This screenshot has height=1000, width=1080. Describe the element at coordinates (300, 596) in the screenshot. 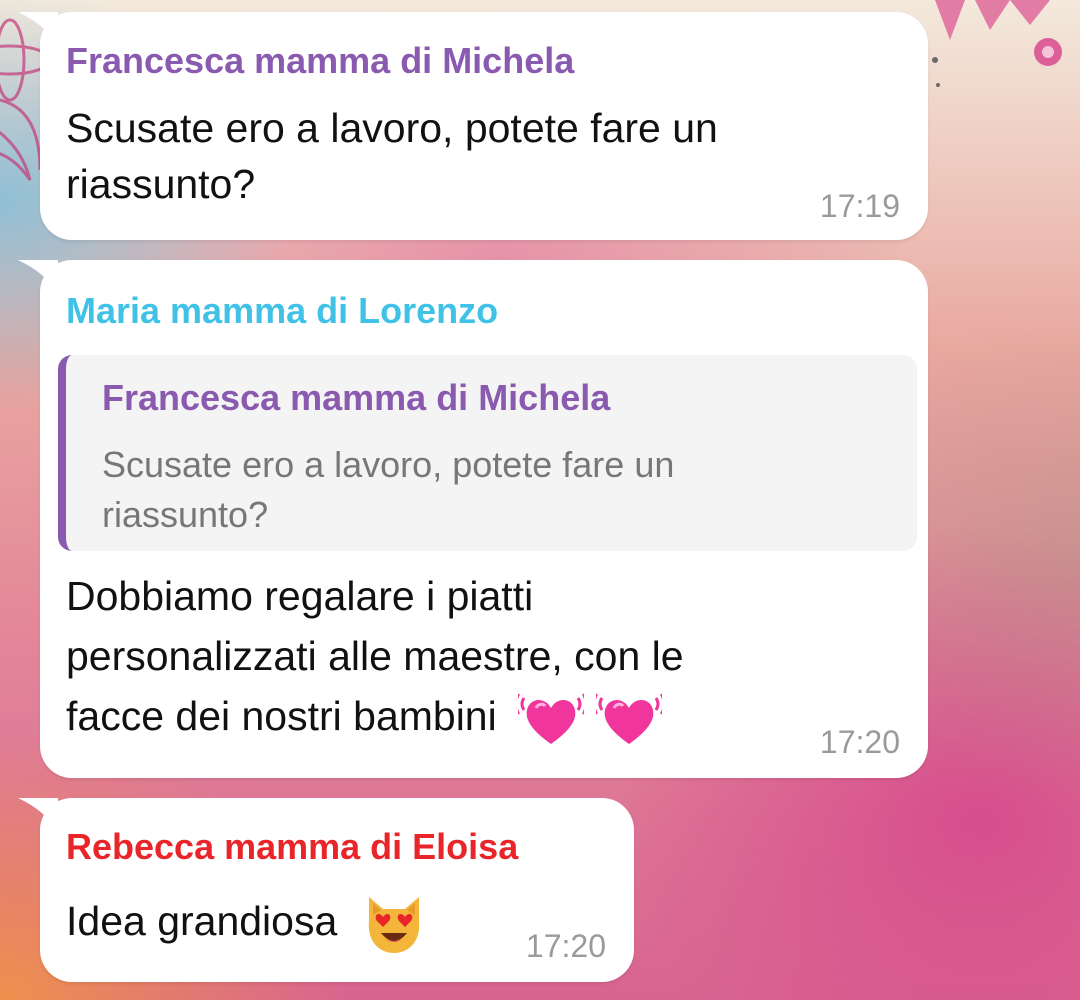

I see `message-text-line: Dobbiamo regalare i piatti` at that location.